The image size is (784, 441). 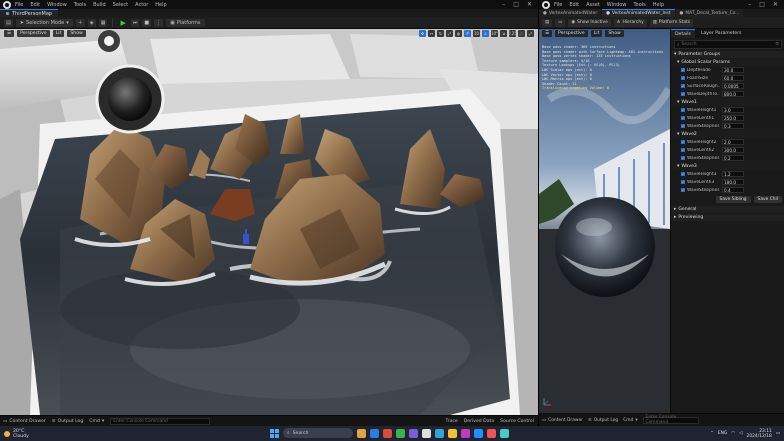 What do you see at coordinates (103, 22) in the screenshot?
I see `cinematics-icon: ▦` at bounding box center [103, 22].